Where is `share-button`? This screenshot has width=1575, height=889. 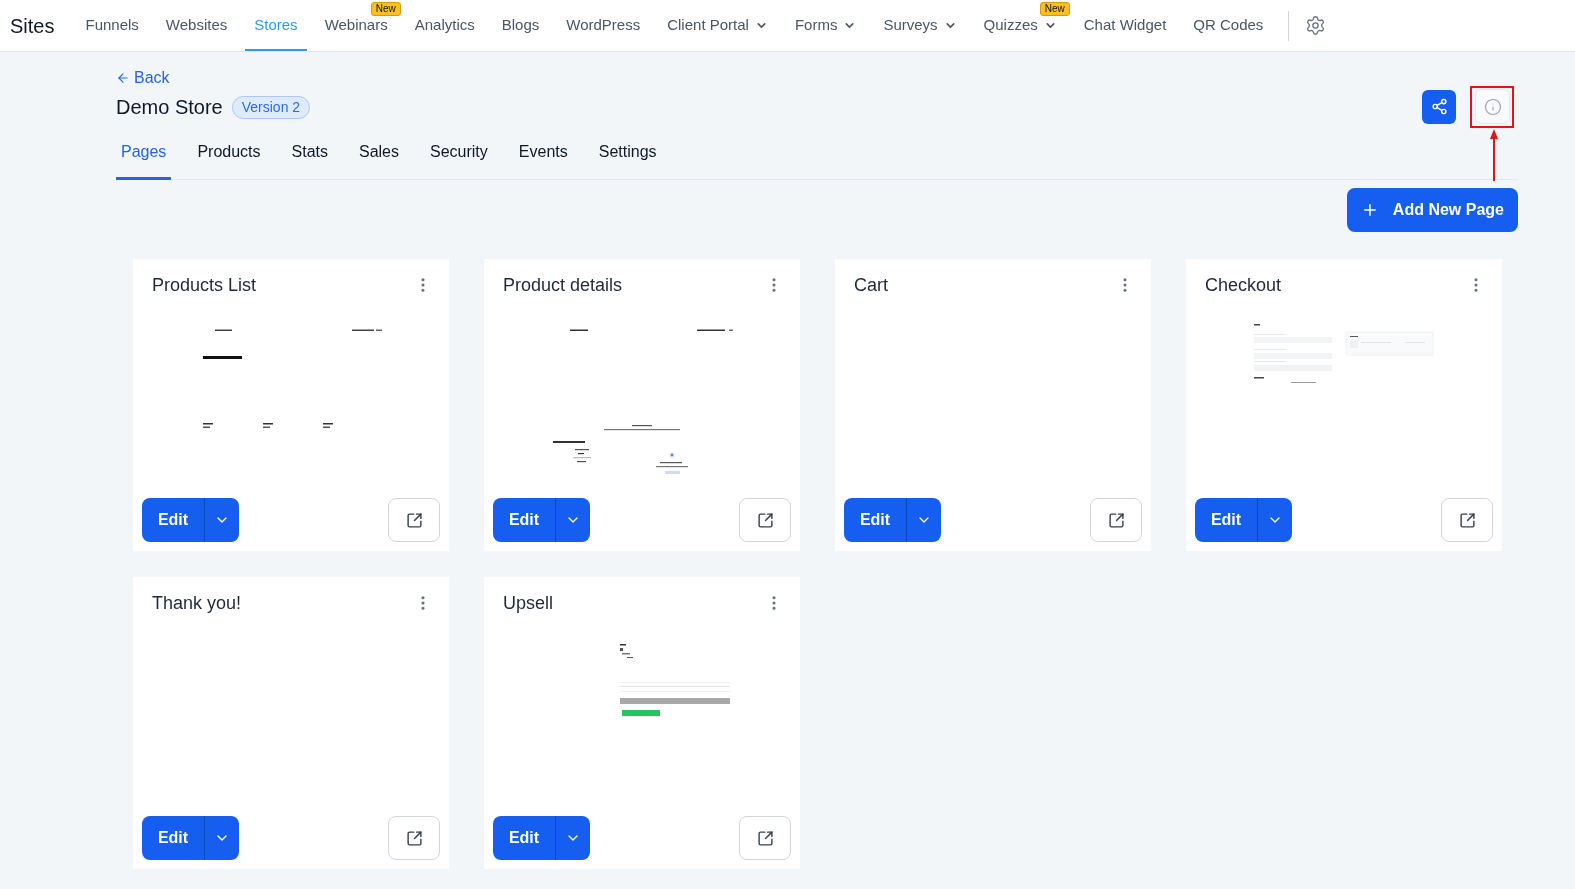 share-button is located at coordinates (1439, 106).